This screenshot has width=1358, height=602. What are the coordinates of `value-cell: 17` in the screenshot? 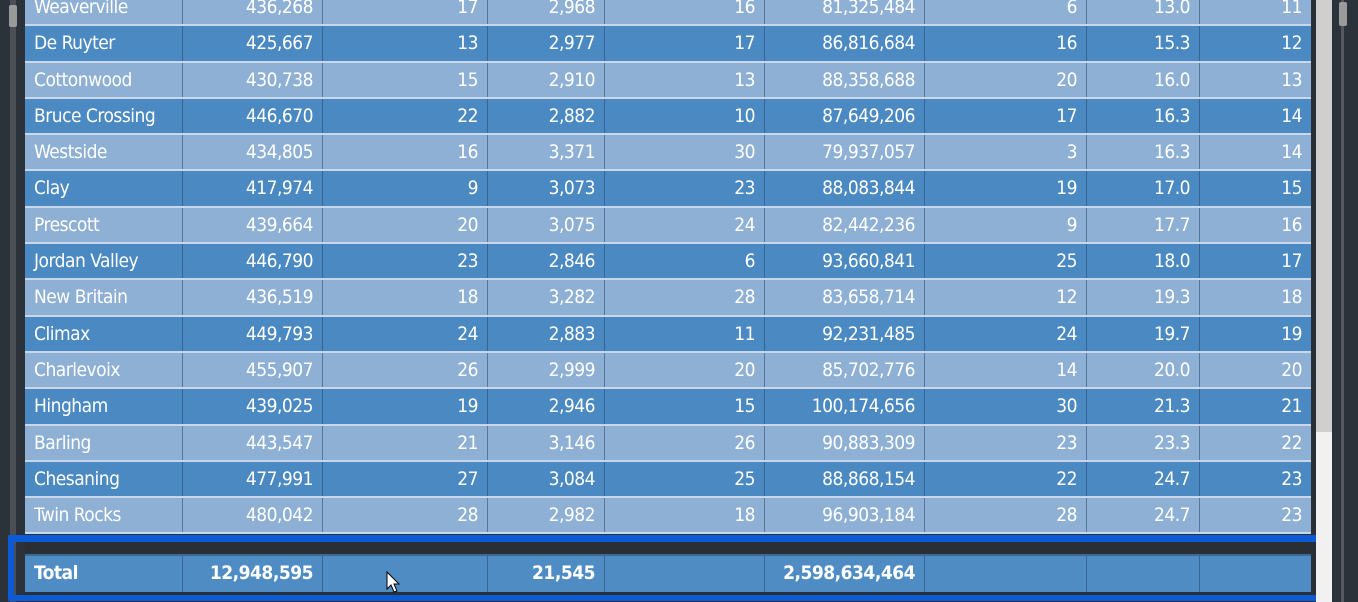 It's located at (685, 43).